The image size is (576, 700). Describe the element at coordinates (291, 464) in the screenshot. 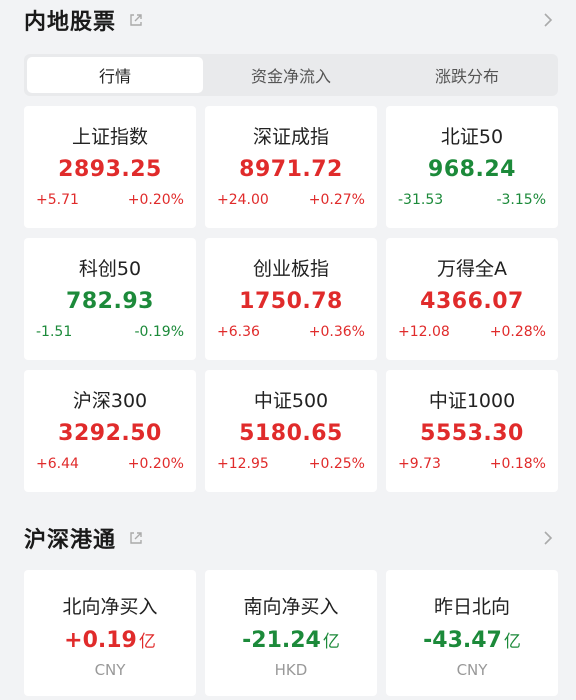

I see `index-changes: +12.95 +0.25%` at that location.